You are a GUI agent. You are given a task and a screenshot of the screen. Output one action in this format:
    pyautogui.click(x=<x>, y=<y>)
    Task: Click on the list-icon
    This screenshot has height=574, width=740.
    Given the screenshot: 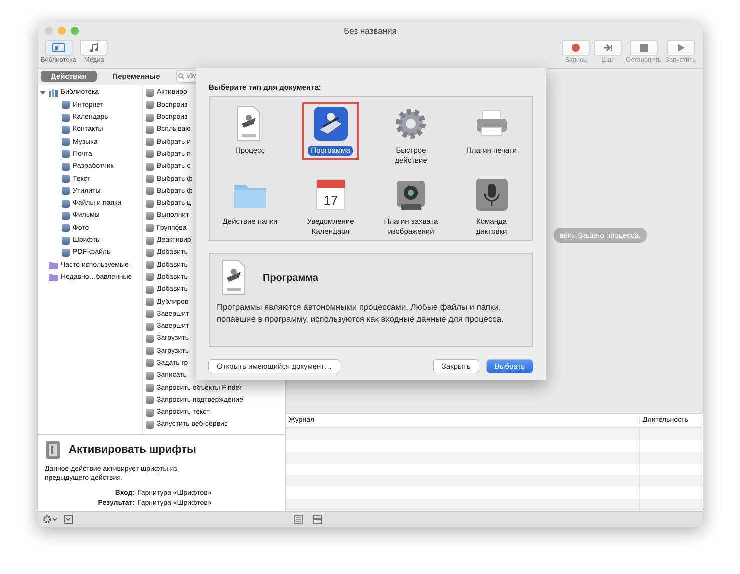 What is the action you would take?
    pyautogui.click(x=298, y=519)
    